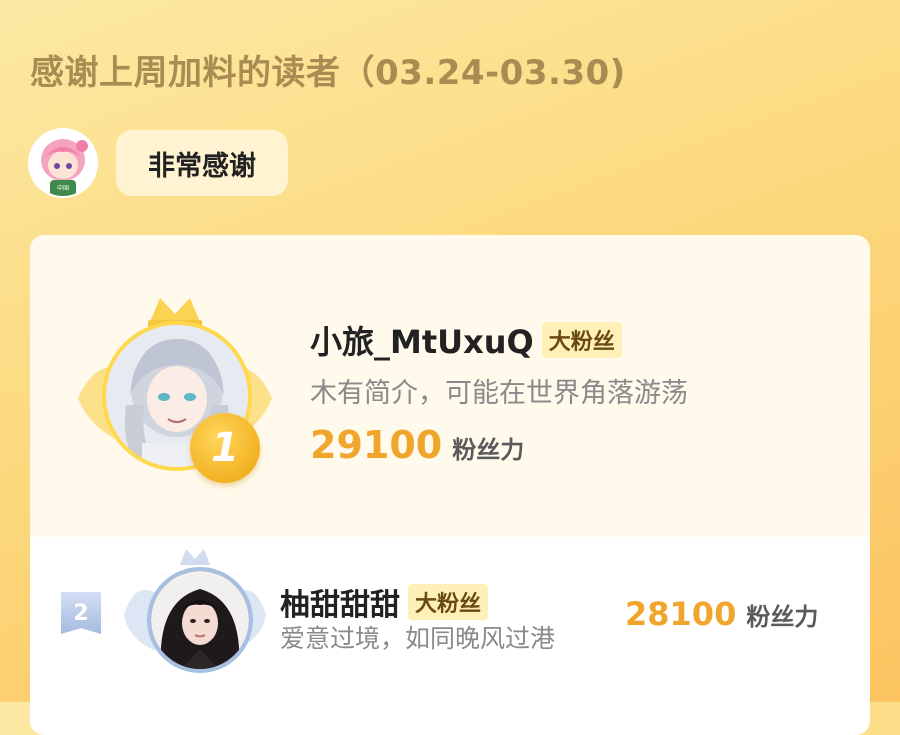 This screenshot has width=900, height=735. Describe the element at coordinates (63, 188) in the screenshot. I see `svg-text: 中国` at that location.